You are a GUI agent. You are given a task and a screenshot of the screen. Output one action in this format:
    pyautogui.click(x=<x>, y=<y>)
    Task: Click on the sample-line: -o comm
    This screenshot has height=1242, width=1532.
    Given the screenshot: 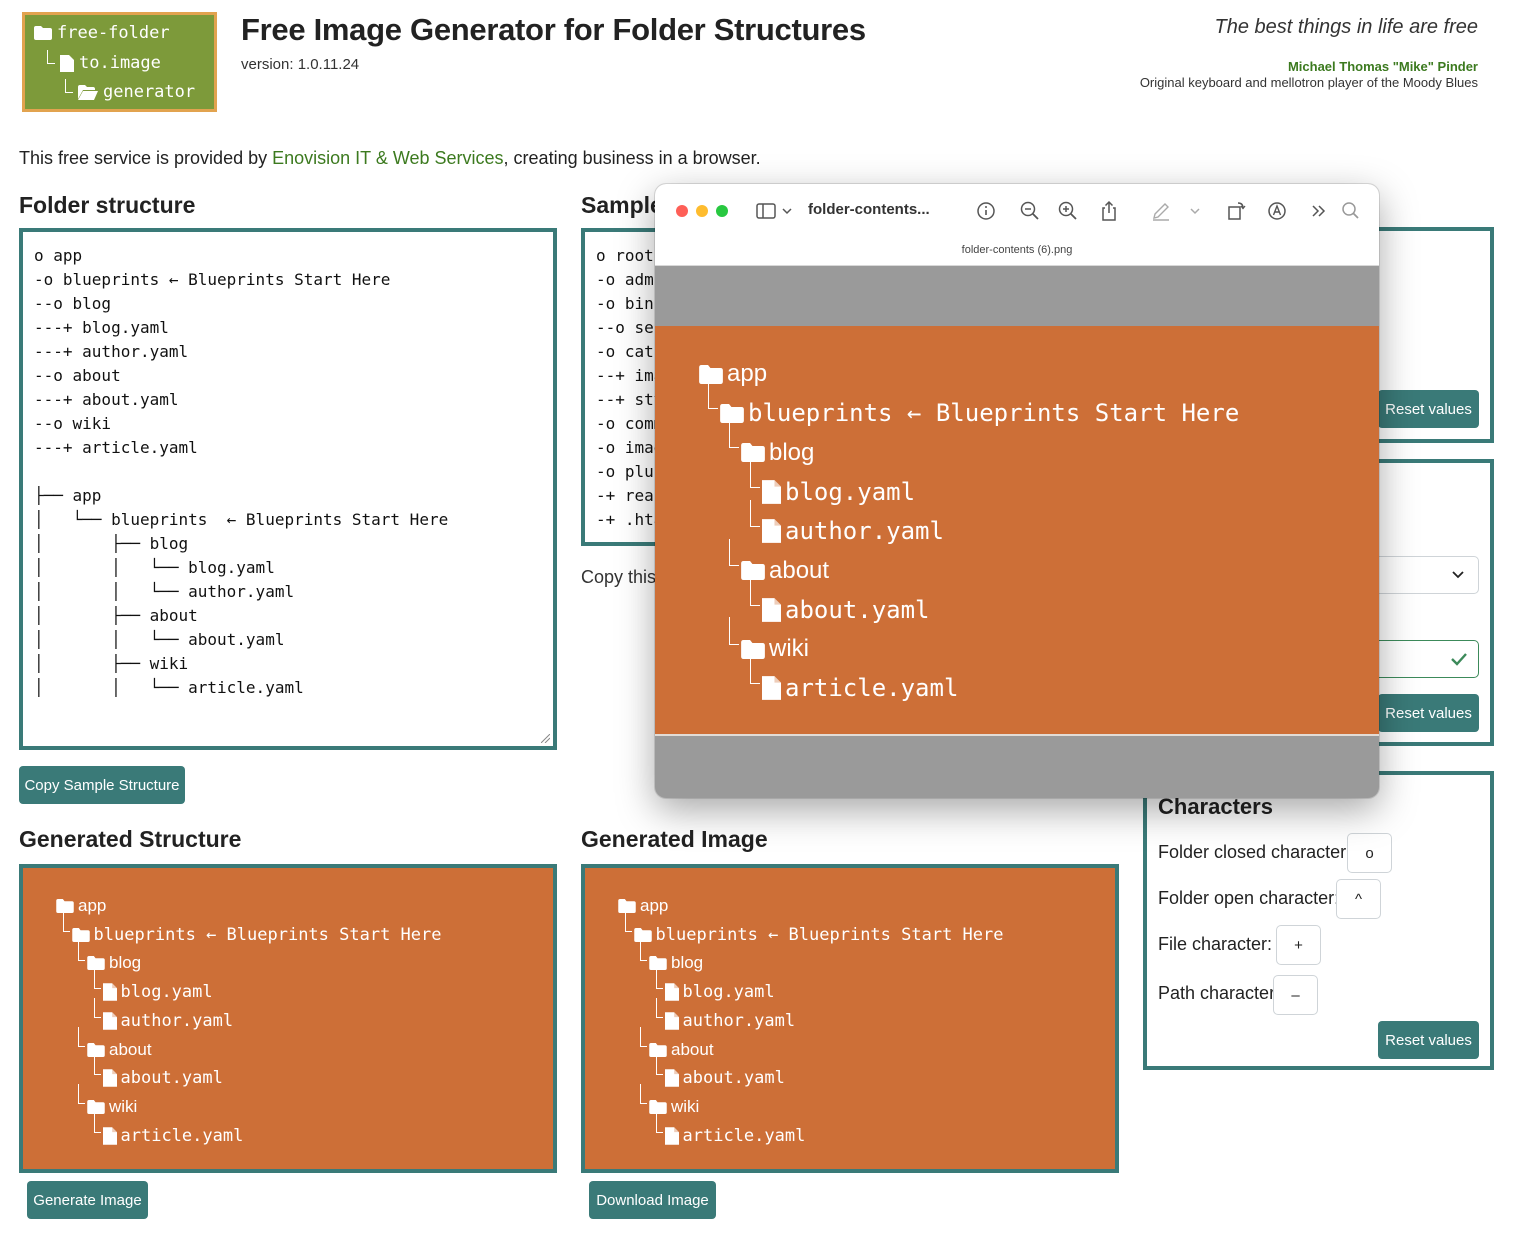 What is the action you would take?
    pyautogui.click(x=630, y=423)
    